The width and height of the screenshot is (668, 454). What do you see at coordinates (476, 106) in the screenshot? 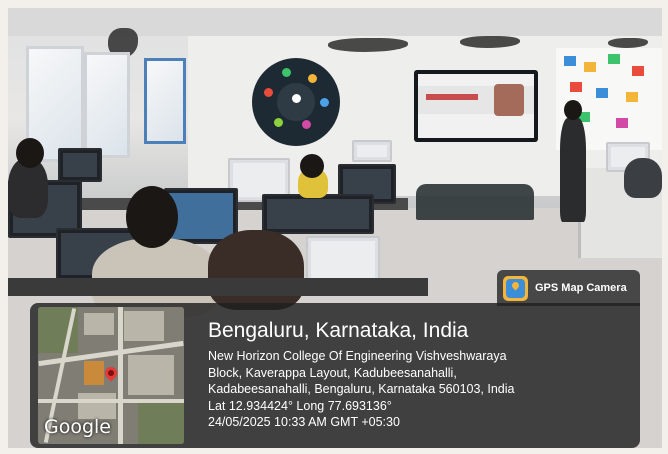
I see `wall-tv-screen` at bounding box center [476, 106].